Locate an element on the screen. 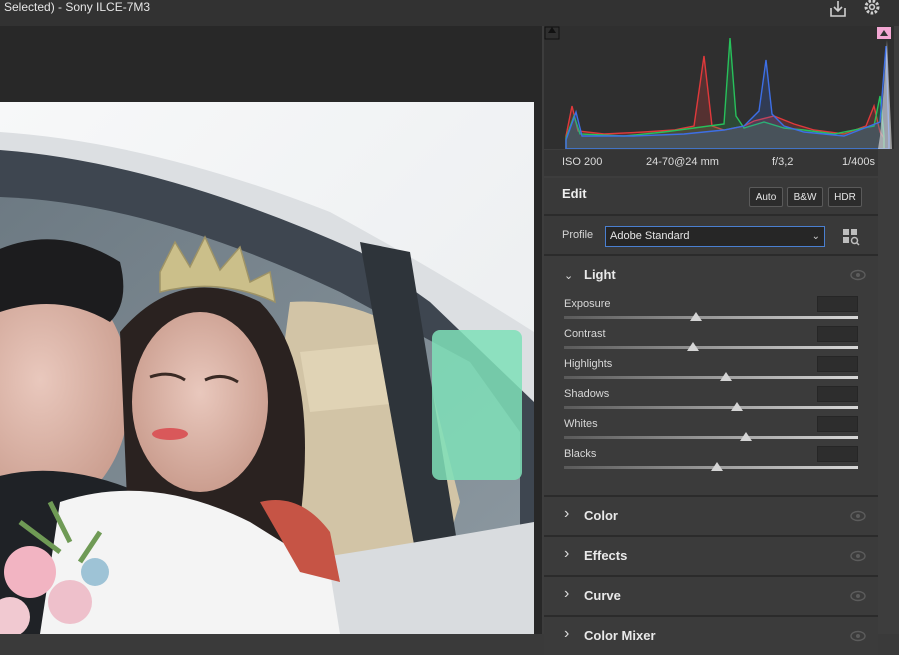 This screenshot has width=899, height=655. download-icon is located at coordinates (838, 9).